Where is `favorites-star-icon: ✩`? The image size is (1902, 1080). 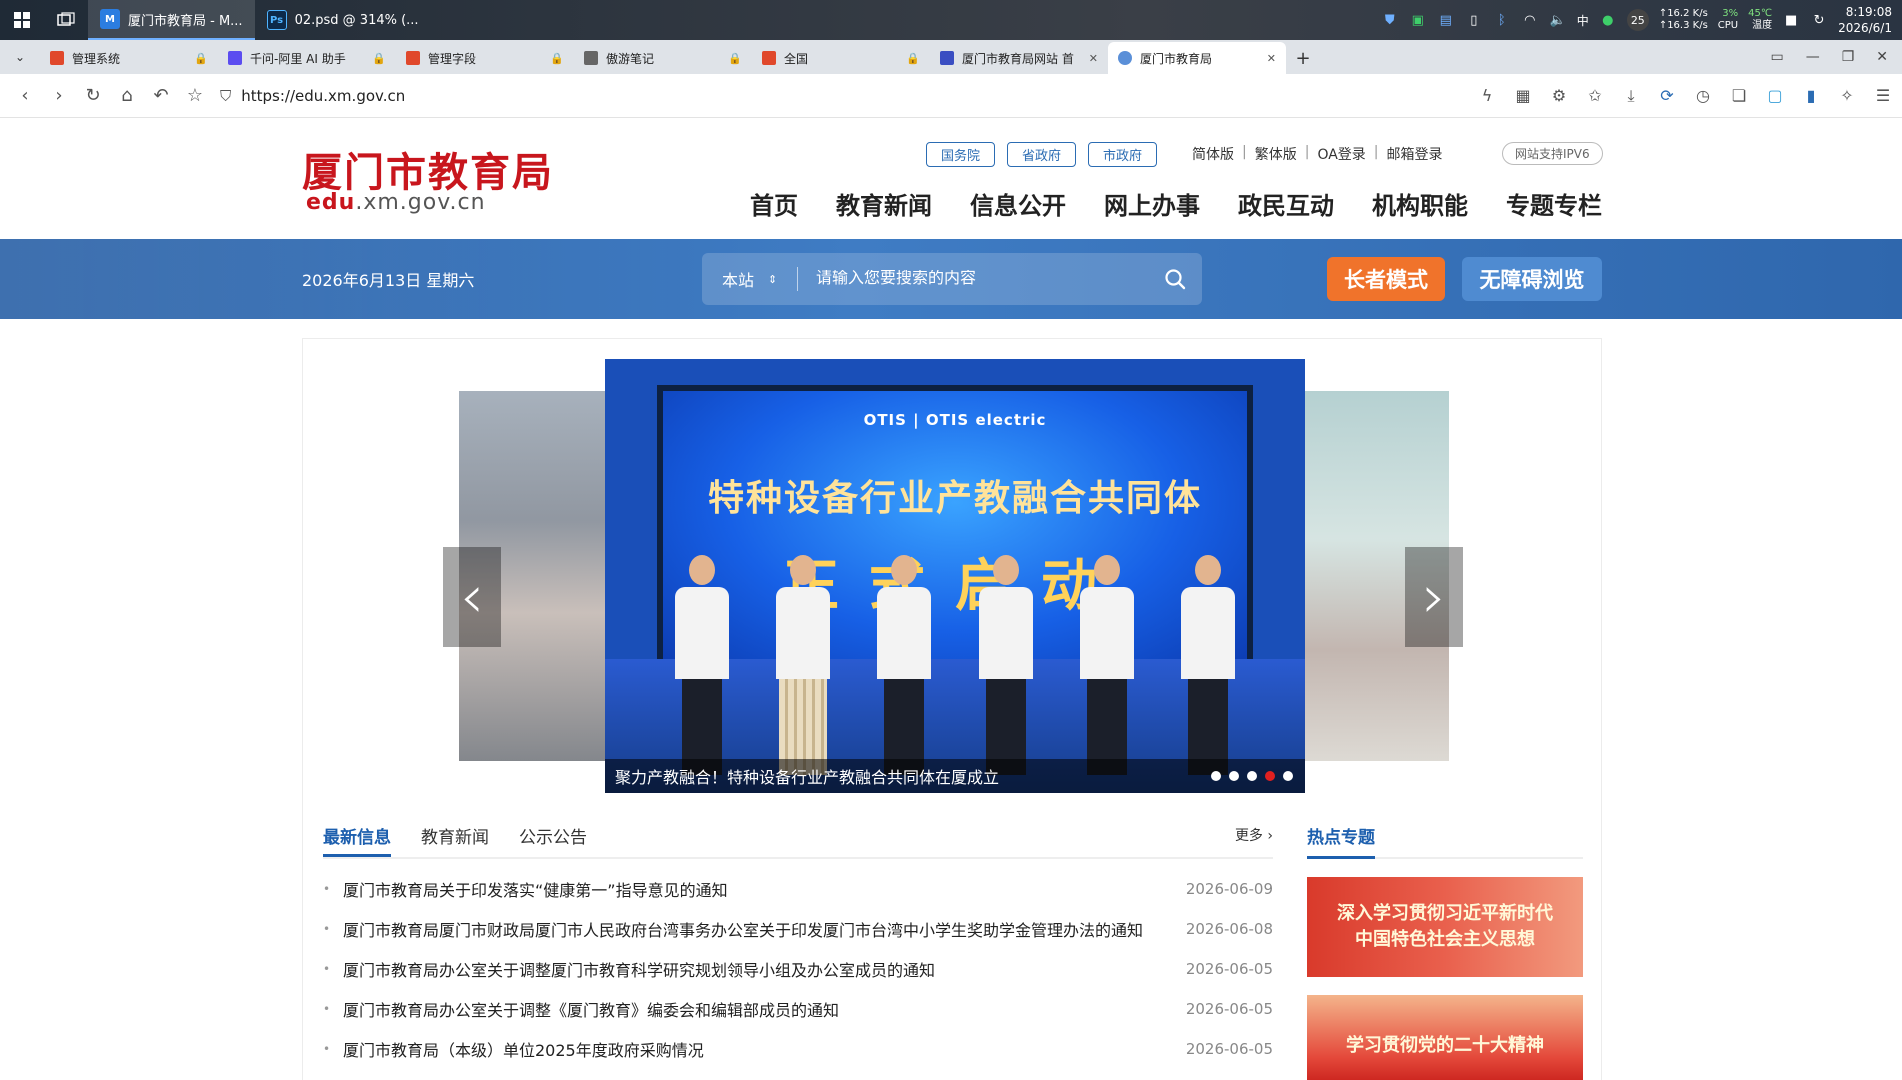
favorites-star-icon: ✩ is located at coordinates (1595, 96).